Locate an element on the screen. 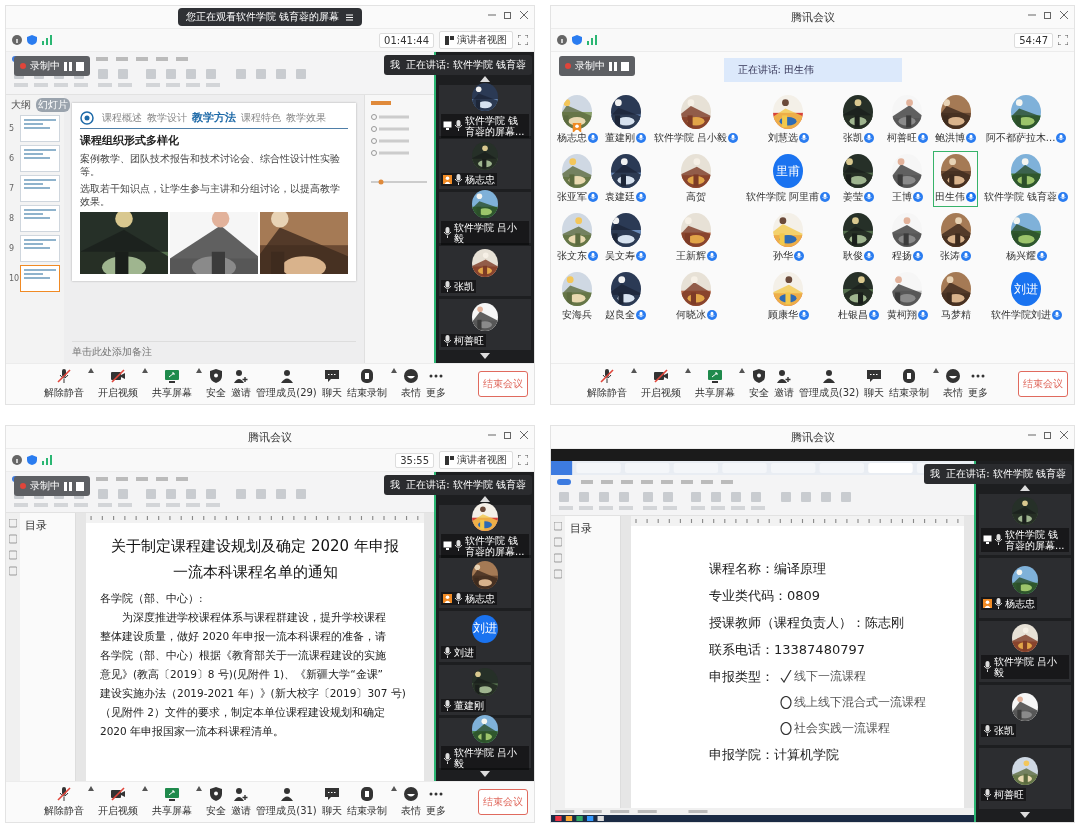 Image resolution: width=1080 pixels, height=826 pixels. participant-tile: 张凯 is located at coordinates (858, 120).